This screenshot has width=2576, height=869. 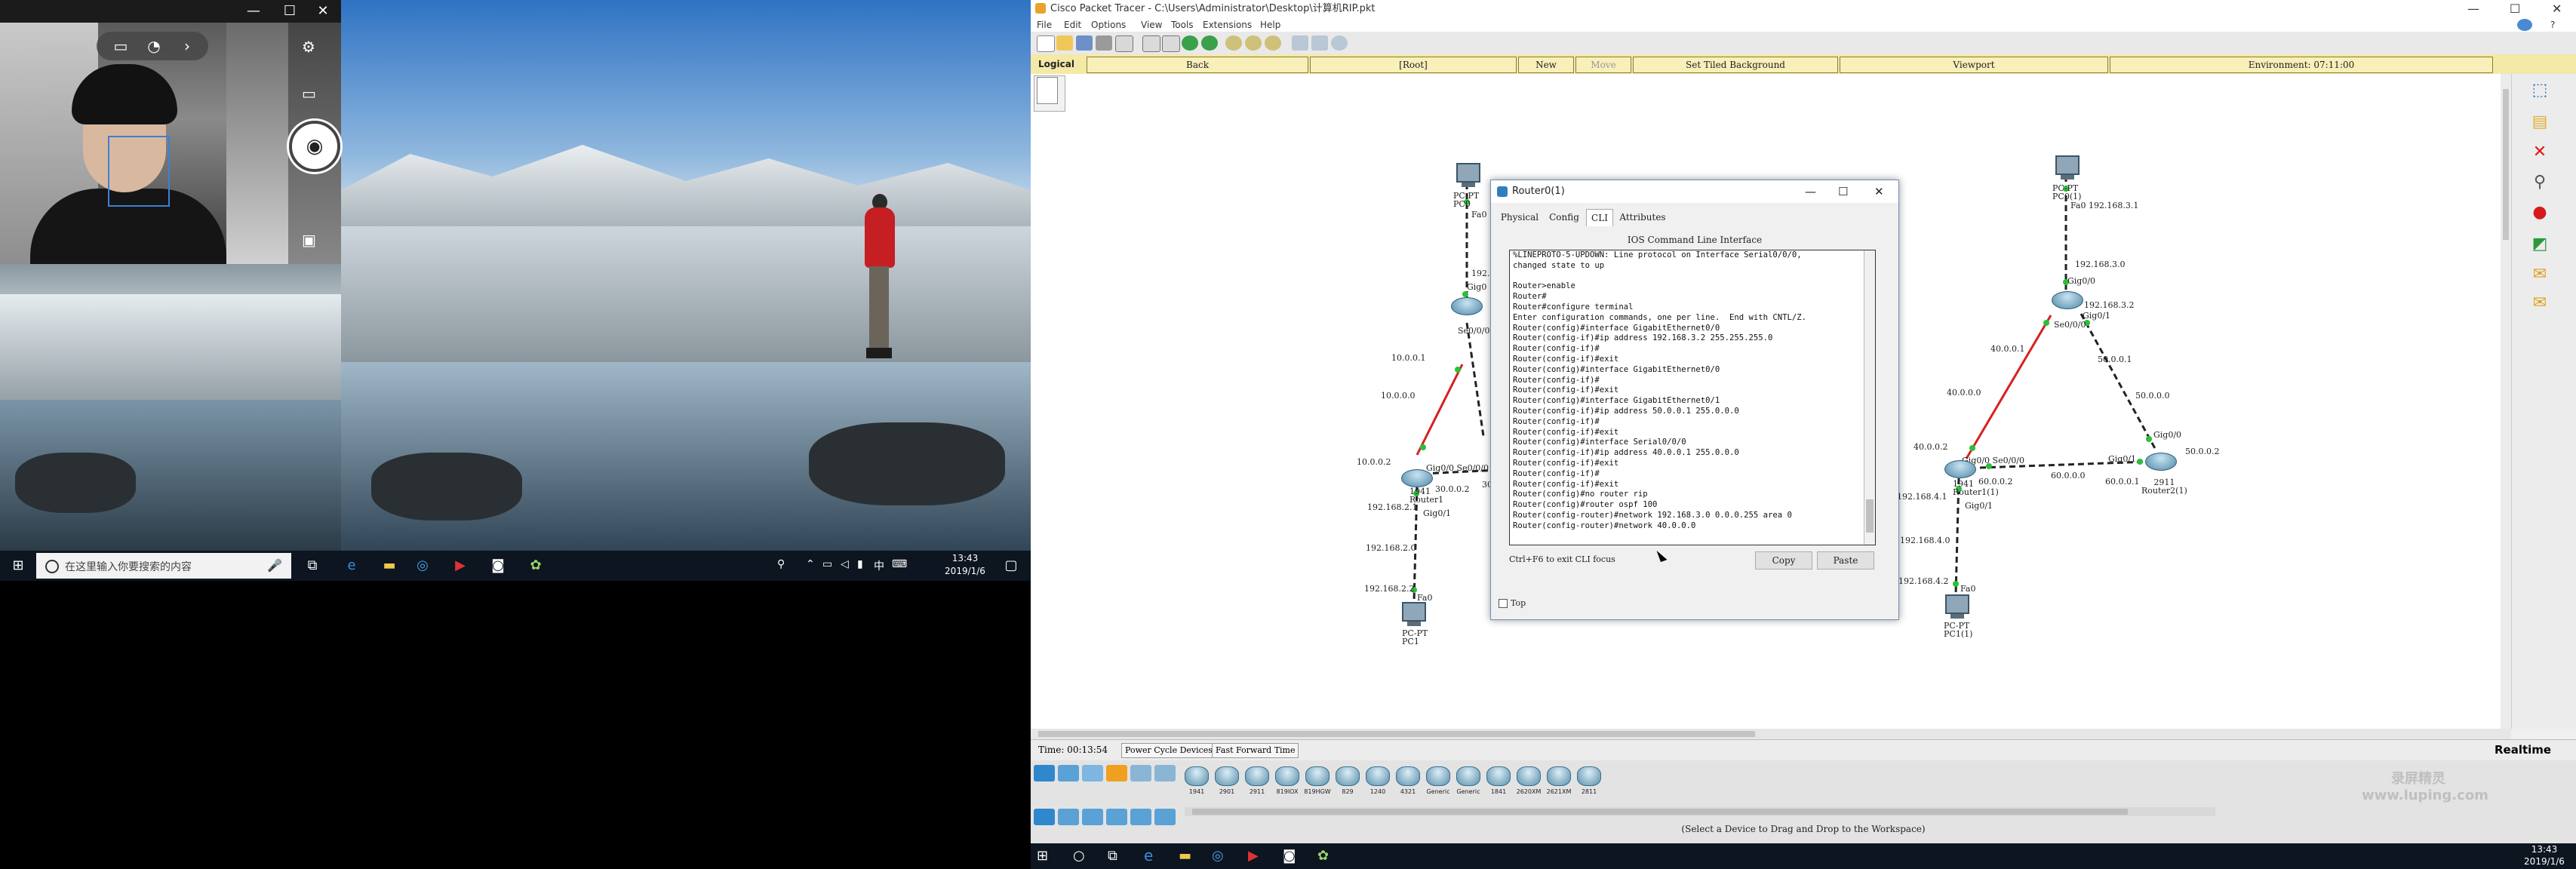 I want to click on router2-1-device, so click(x=2161, y=462).